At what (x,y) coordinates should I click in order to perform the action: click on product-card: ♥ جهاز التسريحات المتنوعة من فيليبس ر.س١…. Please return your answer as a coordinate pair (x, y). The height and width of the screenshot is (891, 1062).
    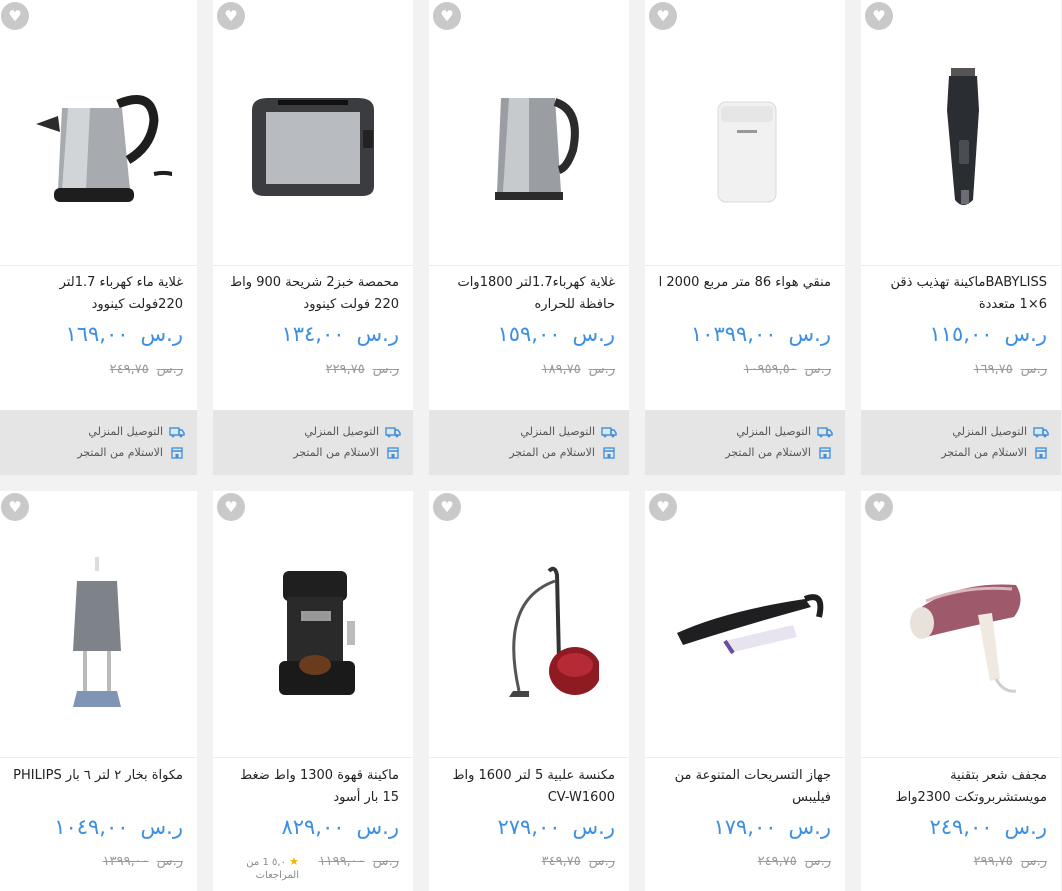
    Looking at the image, I should click on (745, 691).